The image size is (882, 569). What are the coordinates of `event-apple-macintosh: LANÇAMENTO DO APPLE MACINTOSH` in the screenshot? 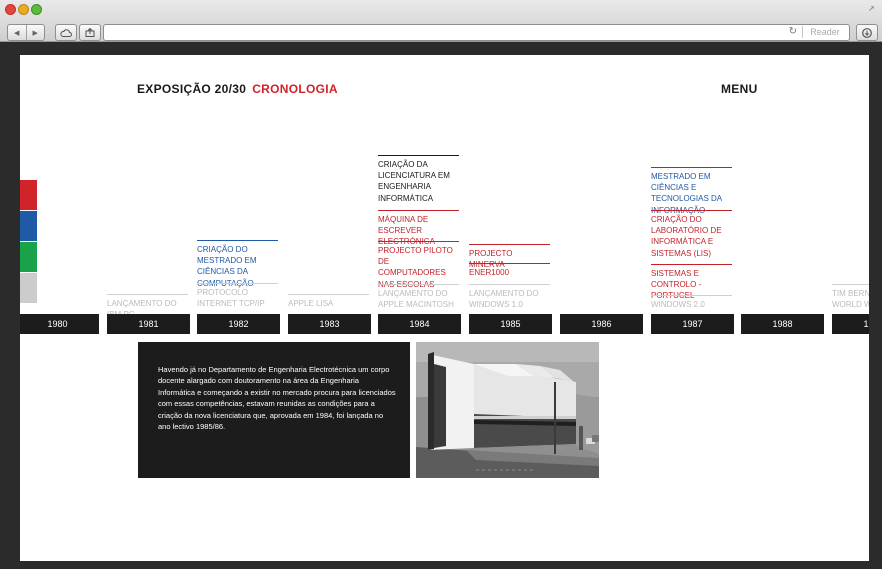 It's located at (418, 297).